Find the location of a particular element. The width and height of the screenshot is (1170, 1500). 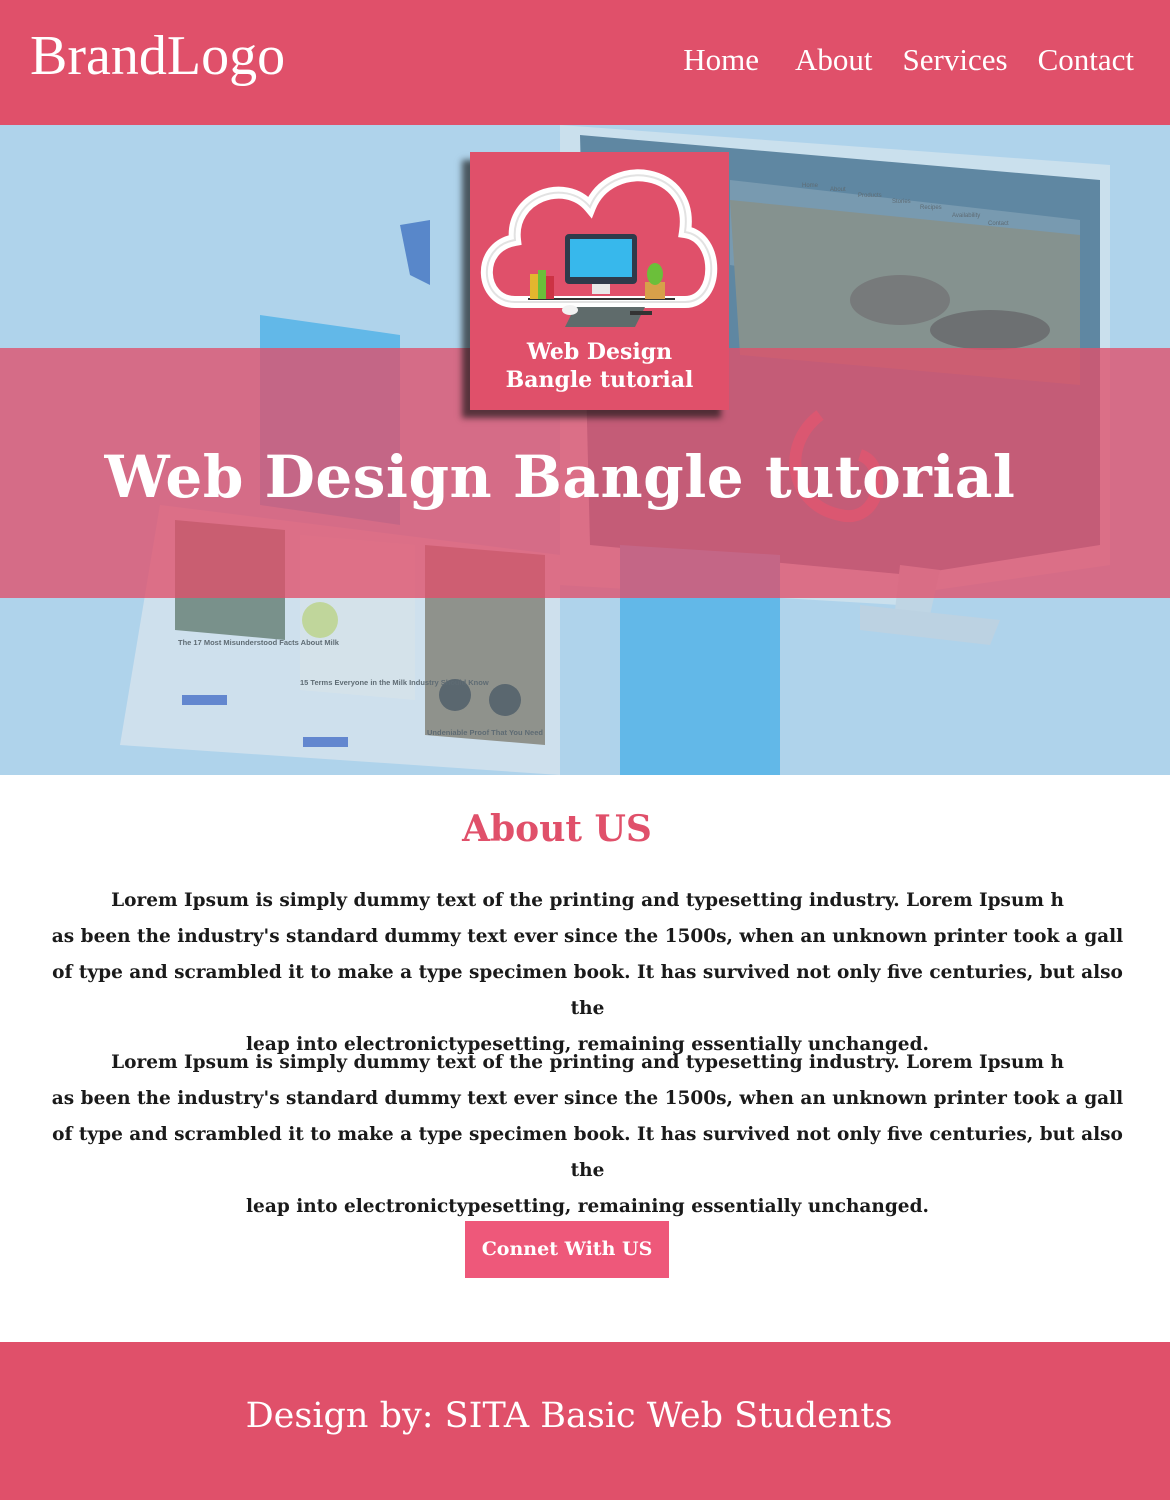

nav-about-link: About is located at coordinates (834, 60).